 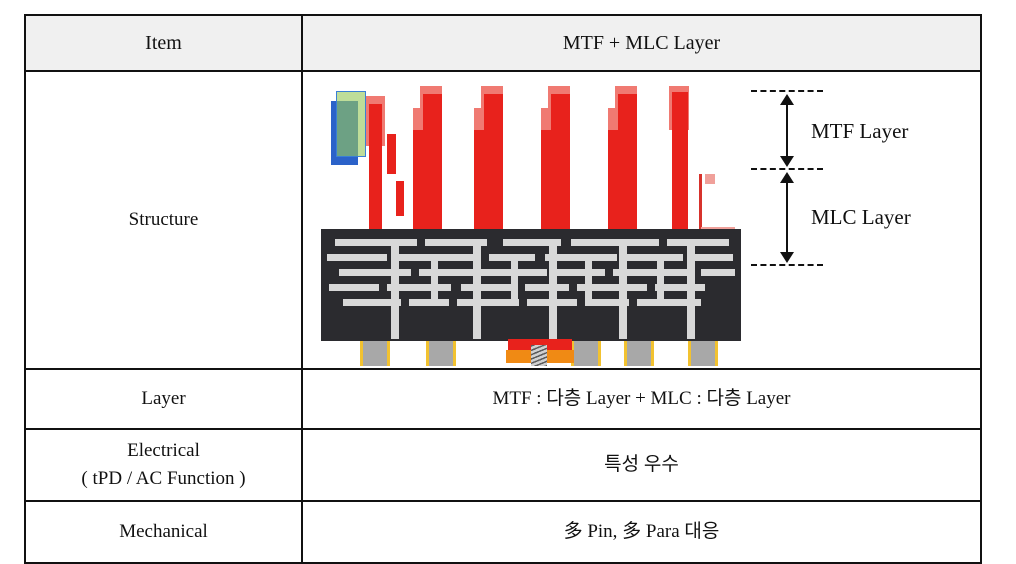 I want to click on dim-dash-top, so click(x=787, y=91).